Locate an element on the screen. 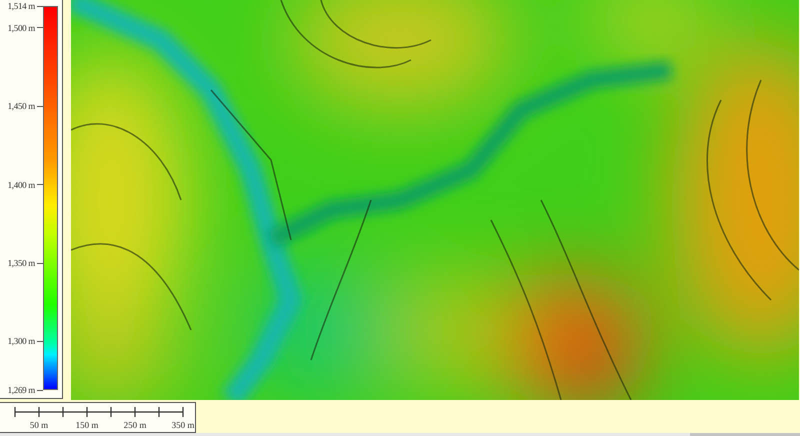  scale-bar-icon is located at coordinates (99, 412).